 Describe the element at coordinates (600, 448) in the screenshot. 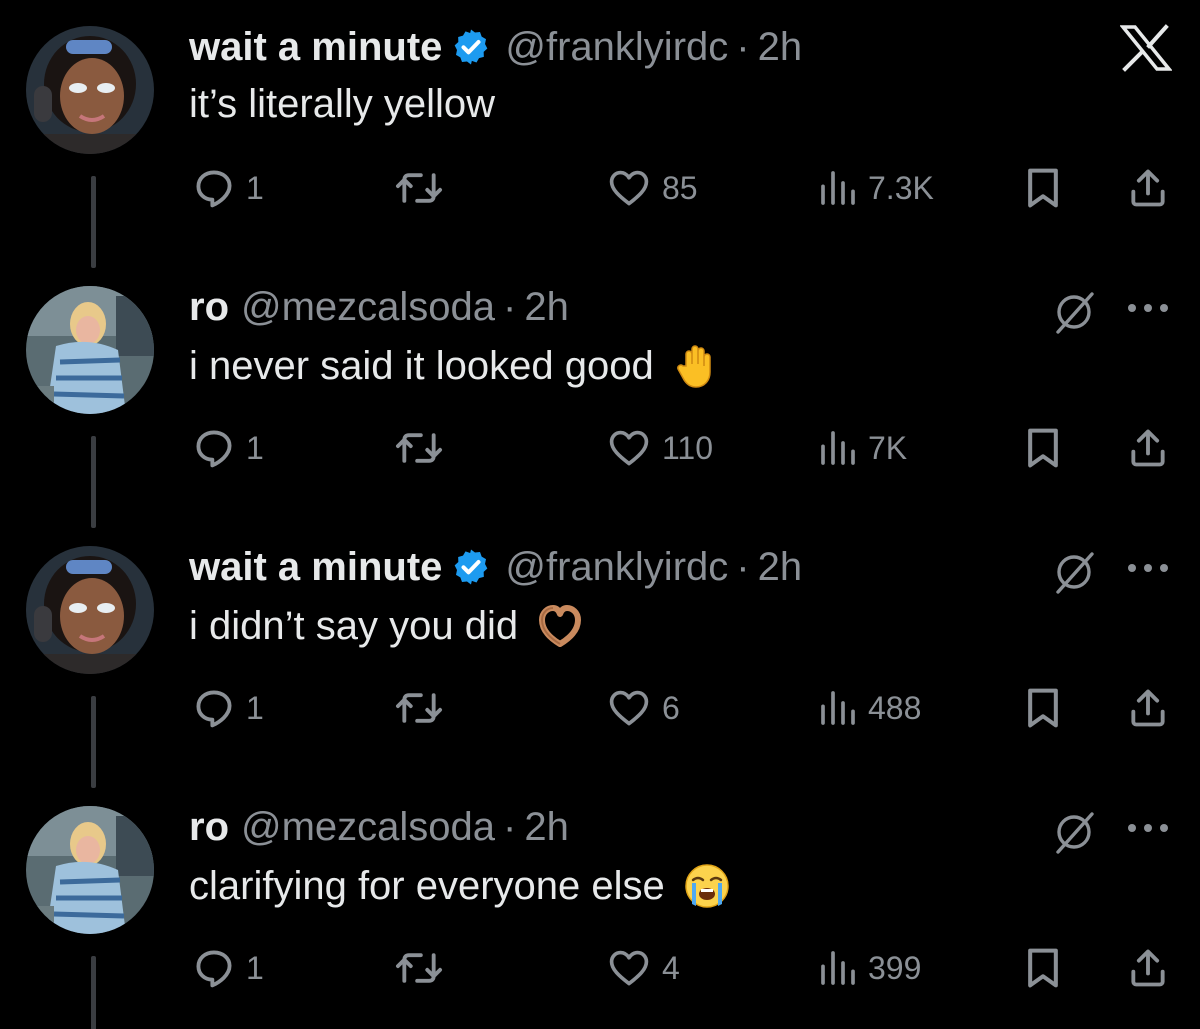

I see `action-bar: 1 110 7K` at that location.